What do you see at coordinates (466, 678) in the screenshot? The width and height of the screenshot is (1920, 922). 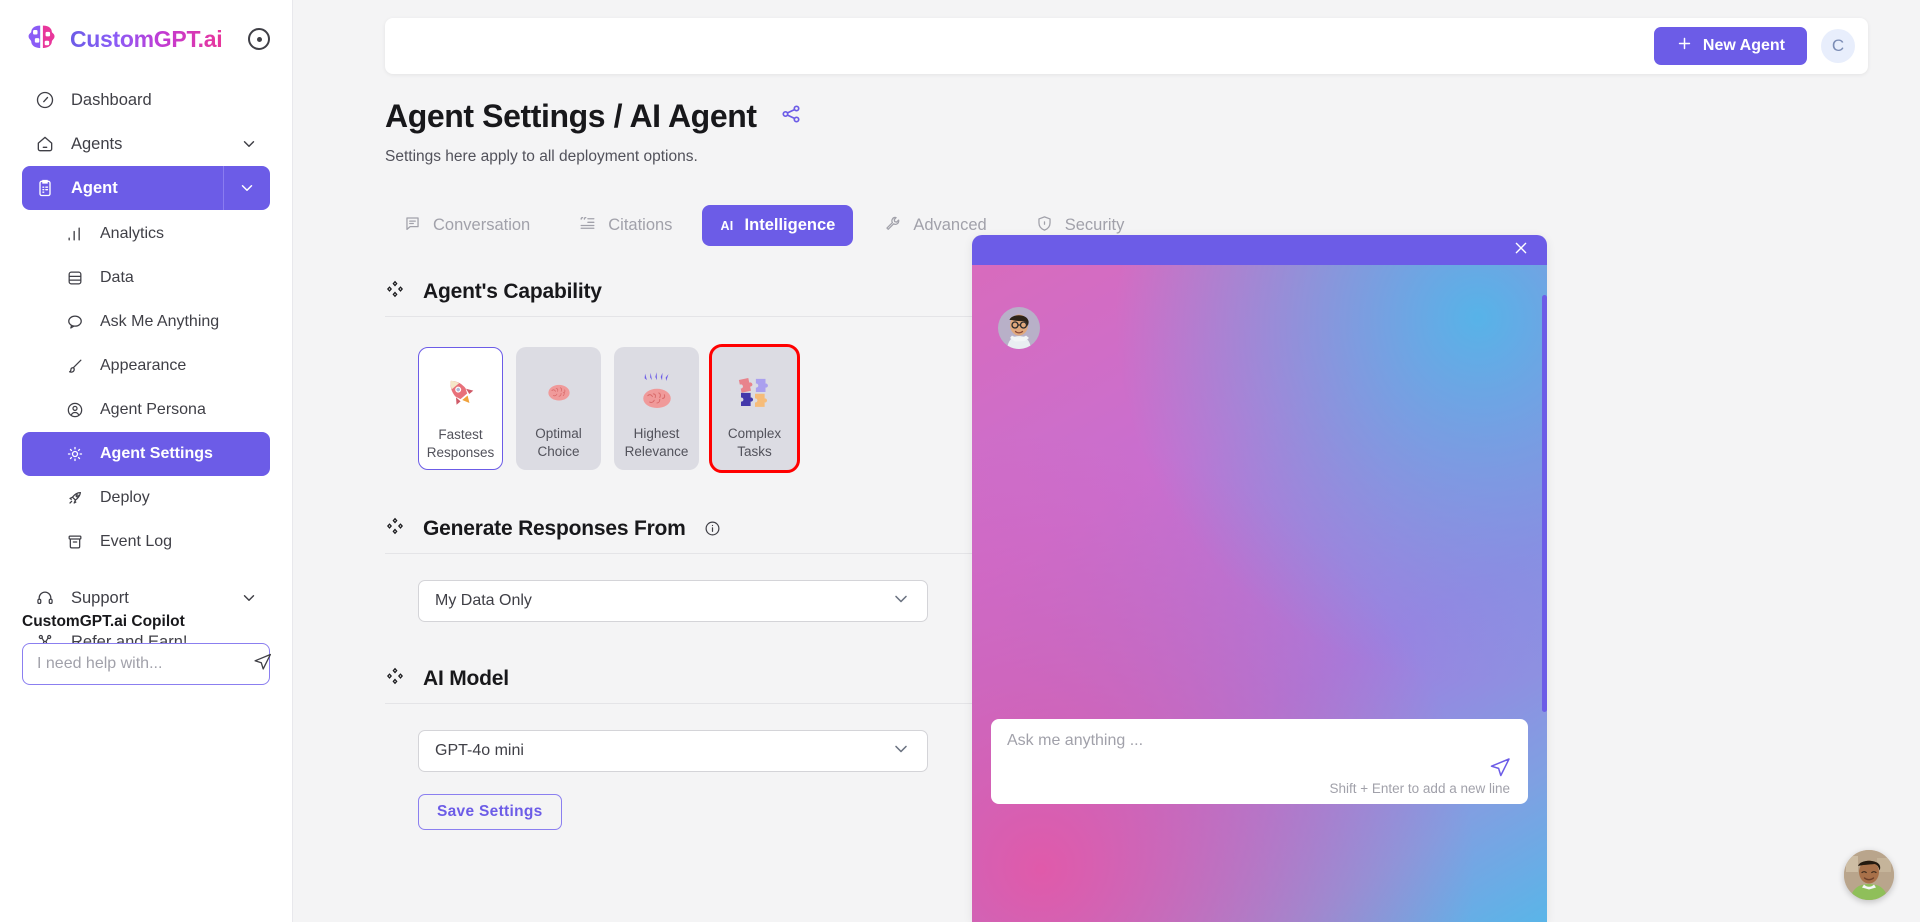 I see `section-title: AI Model` at bounding box center [466, 678].